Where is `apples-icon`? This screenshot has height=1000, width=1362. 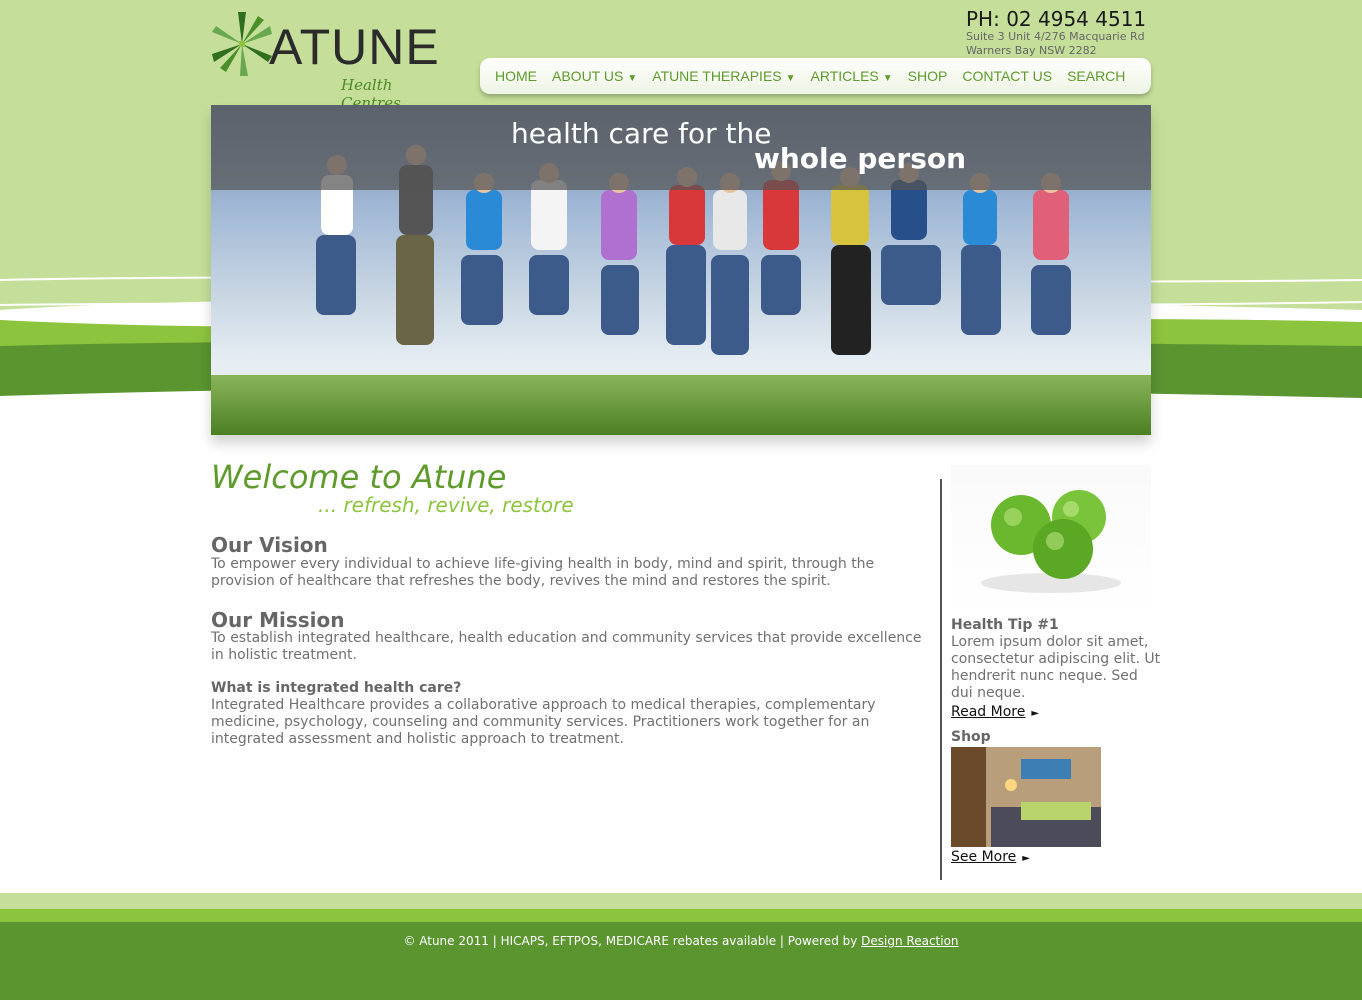
apples-icon is located at coordinates (1051, 541).